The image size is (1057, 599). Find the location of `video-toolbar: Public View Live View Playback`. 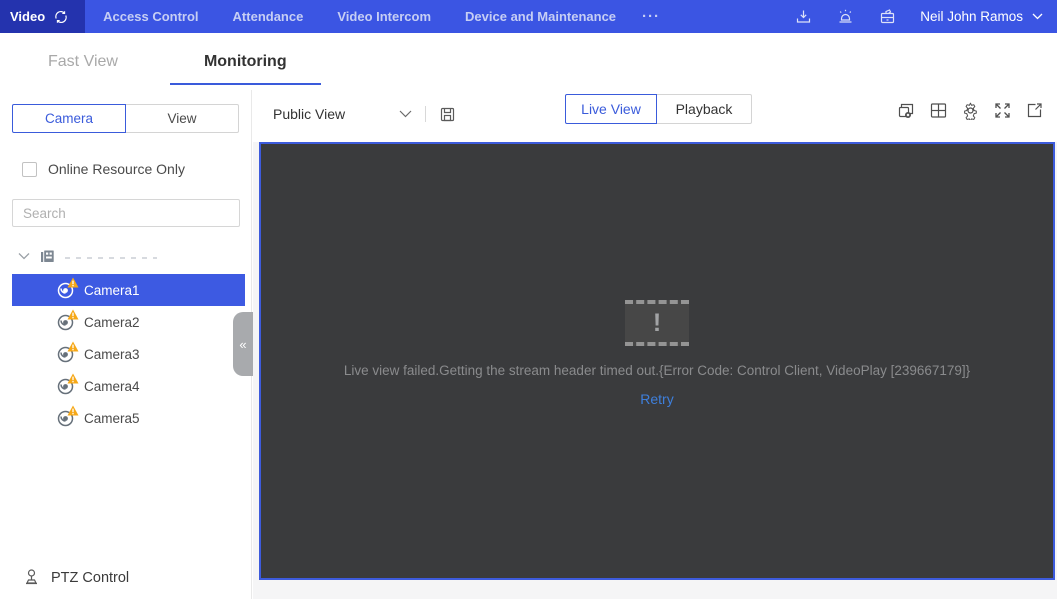

video-toolbar: Public View Live View Playback is located at coordinates (655, 116).